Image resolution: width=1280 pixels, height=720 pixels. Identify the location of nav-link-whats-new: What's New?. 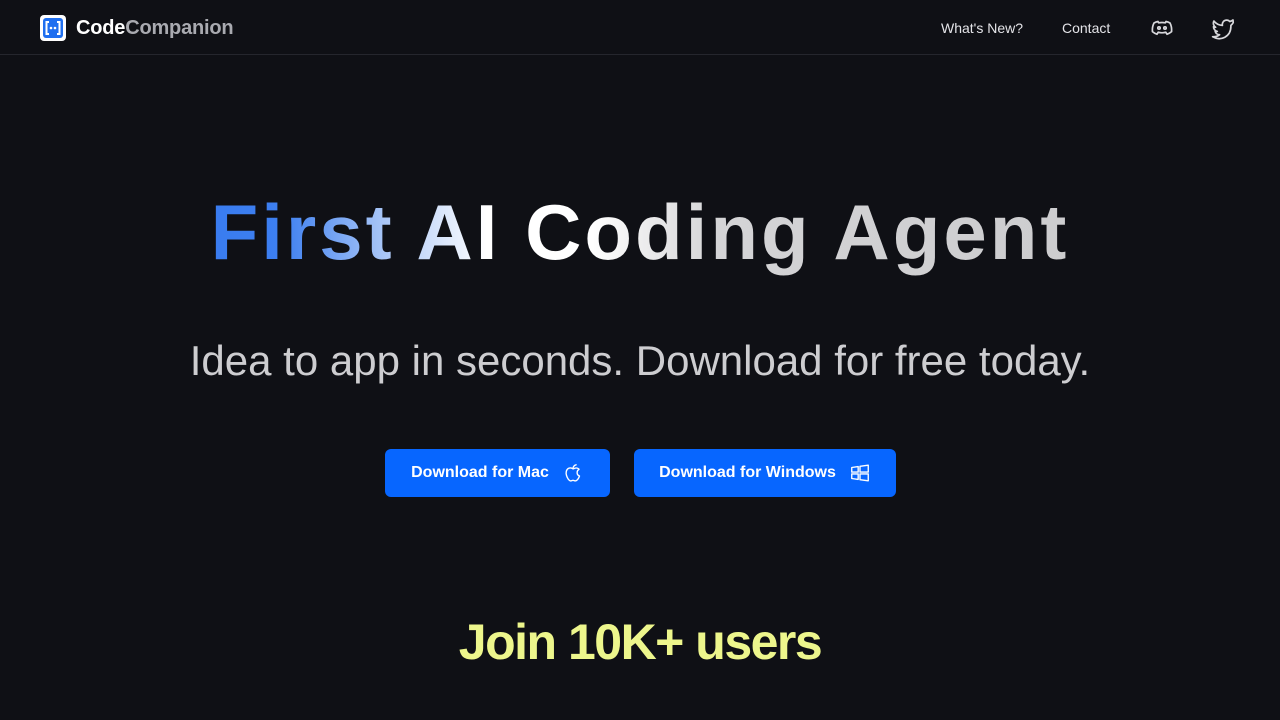
(982, 28).